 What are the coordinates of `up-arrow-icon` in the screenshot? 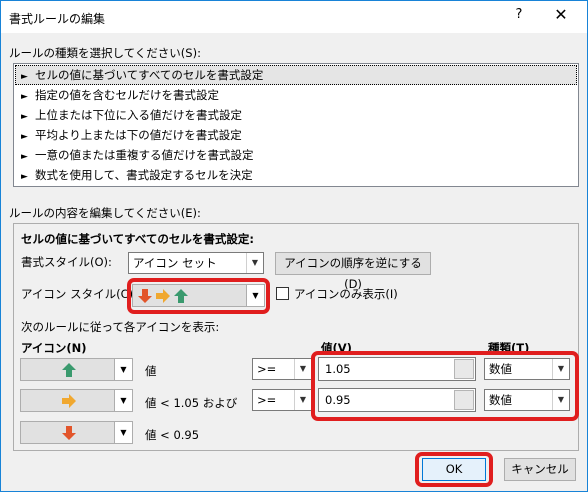 It's located at (69, 370).